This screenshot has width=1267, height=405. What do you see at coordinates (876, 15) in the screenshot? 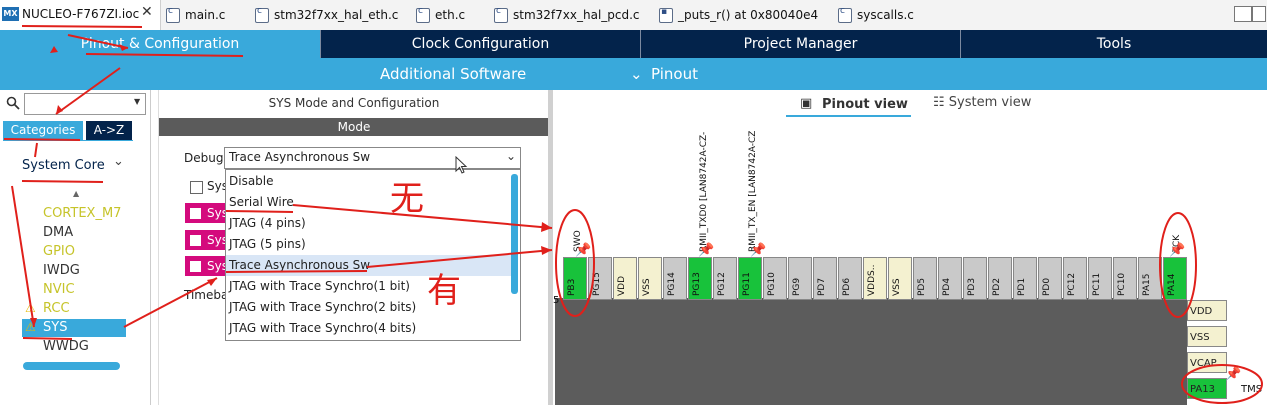
I see `tab-syscalls-c: syscalls.c` at bounding box center [876, 15].